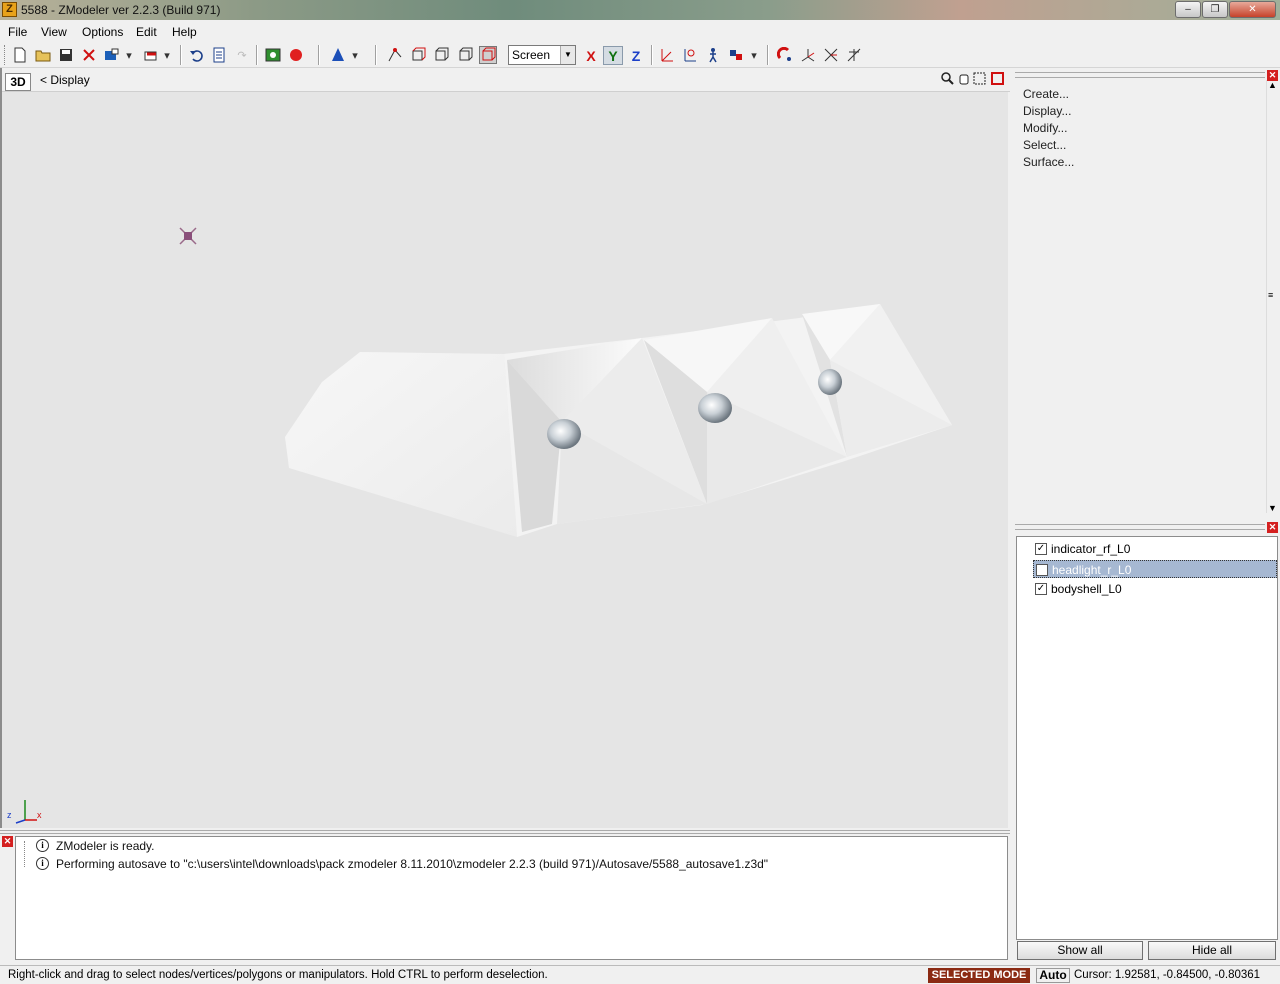 This screenshot has width=1280, height=984. What do you see at coordinates (184, 32) in the screenshot?
I see `menu-help: Help` at bounding box center [184, 32].